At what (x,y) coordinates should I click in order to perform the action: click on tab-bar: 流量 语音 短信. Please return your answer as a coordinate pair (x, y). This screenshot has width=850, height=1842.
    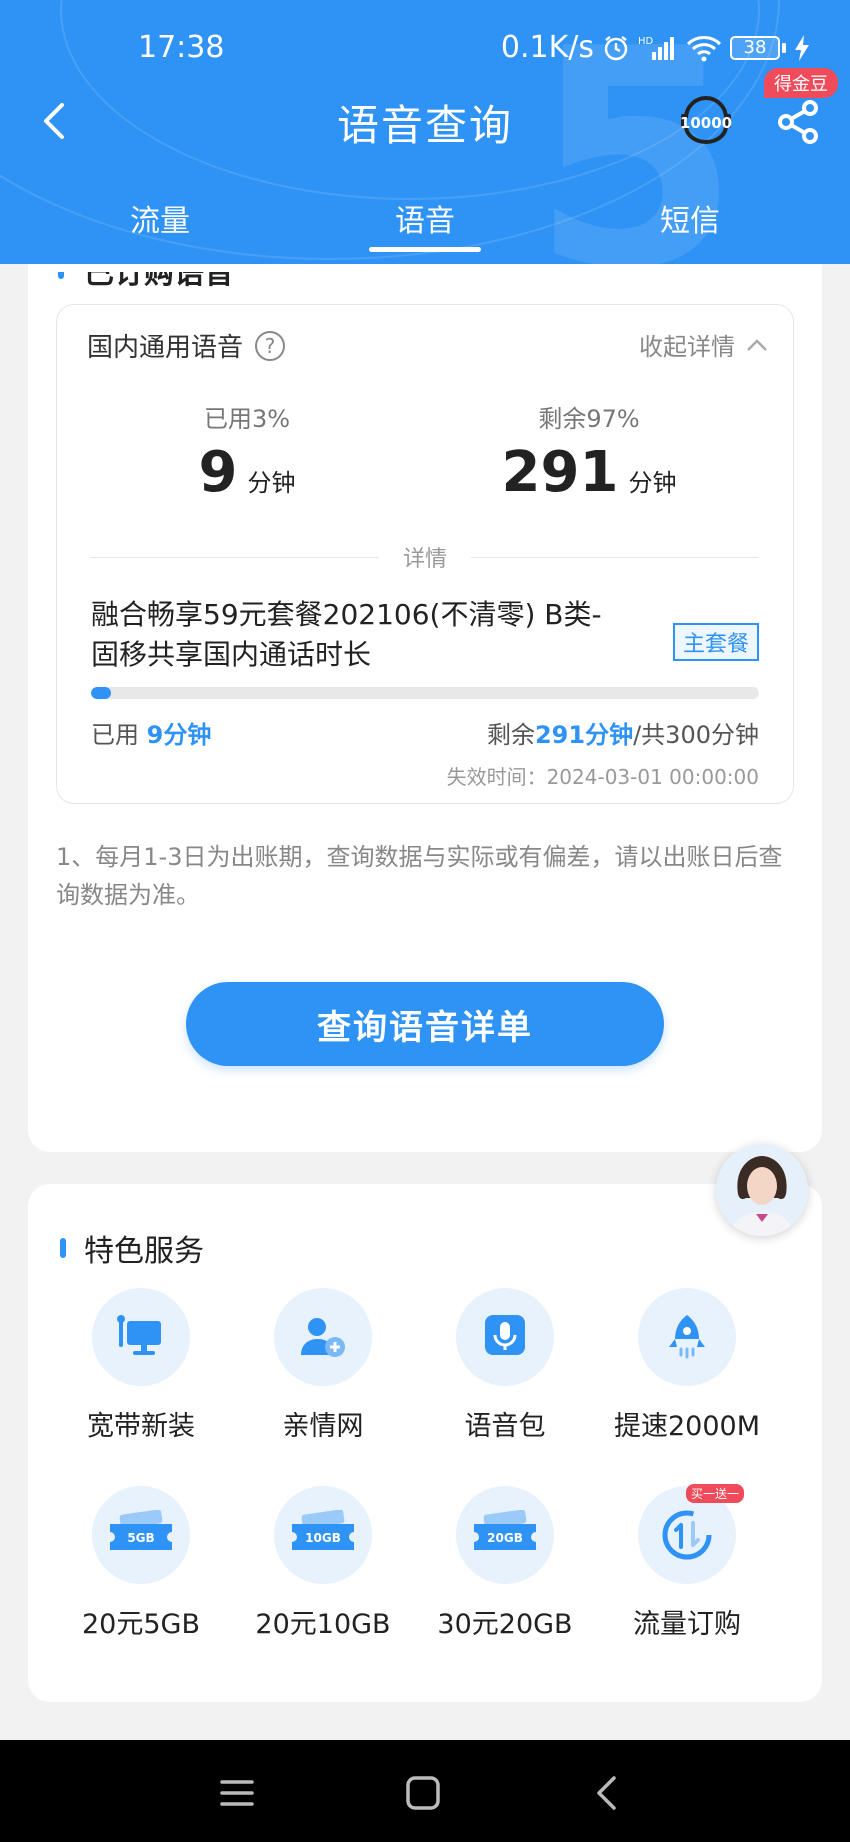
    Looking at the image, I should click on (425, 226).